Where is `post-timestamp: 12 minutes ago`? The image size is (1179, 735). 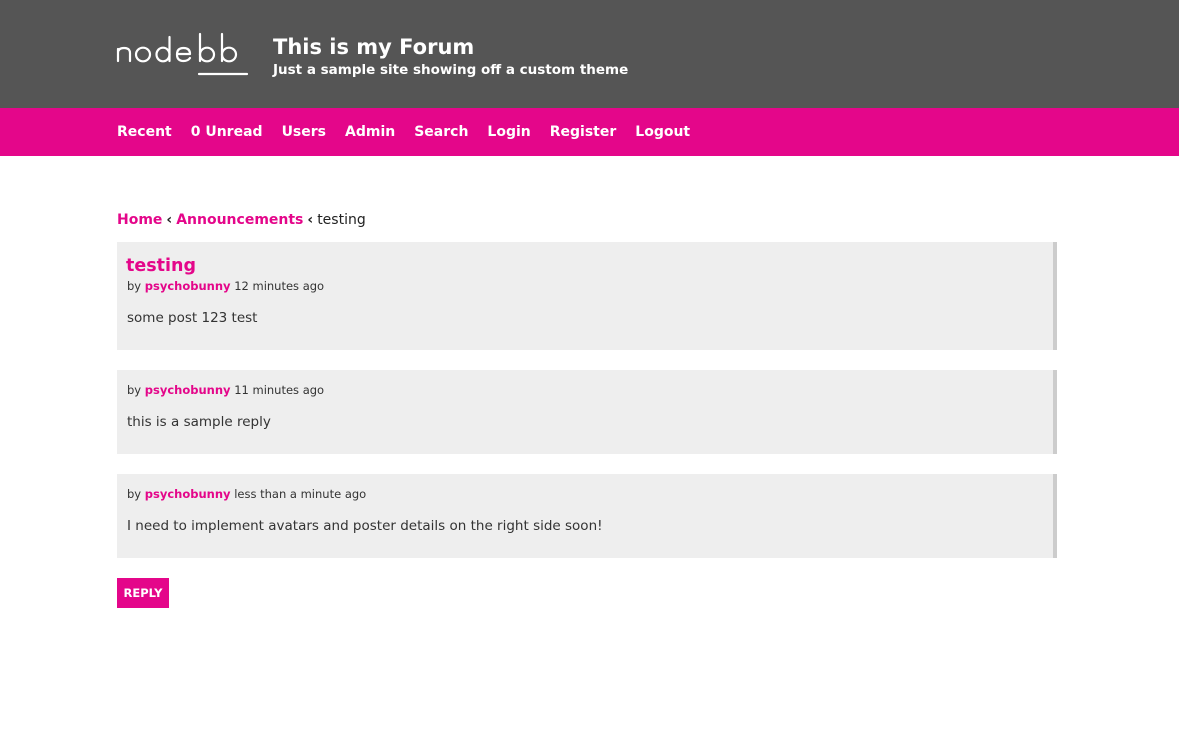 post-timestamp: 12 minutes ago is located at coordinates (279, 286).